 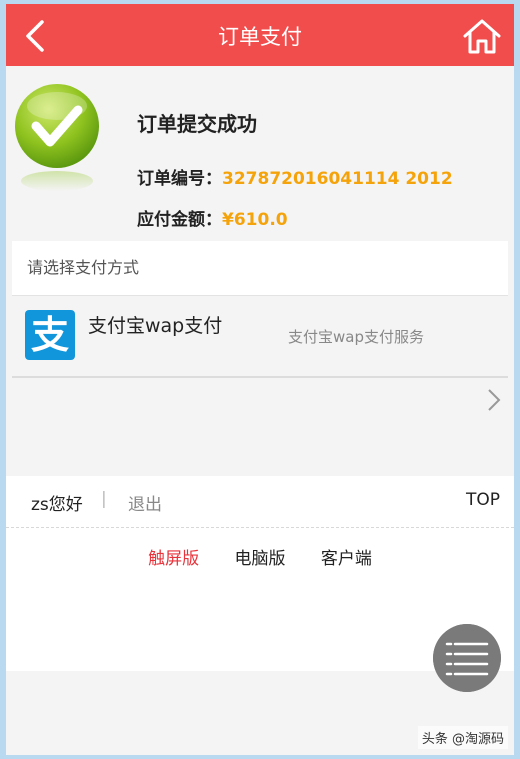 What do you see at coordinates (260, 527) in the screenshot?
I see `footer-divider` at bounding box center [260, 527].